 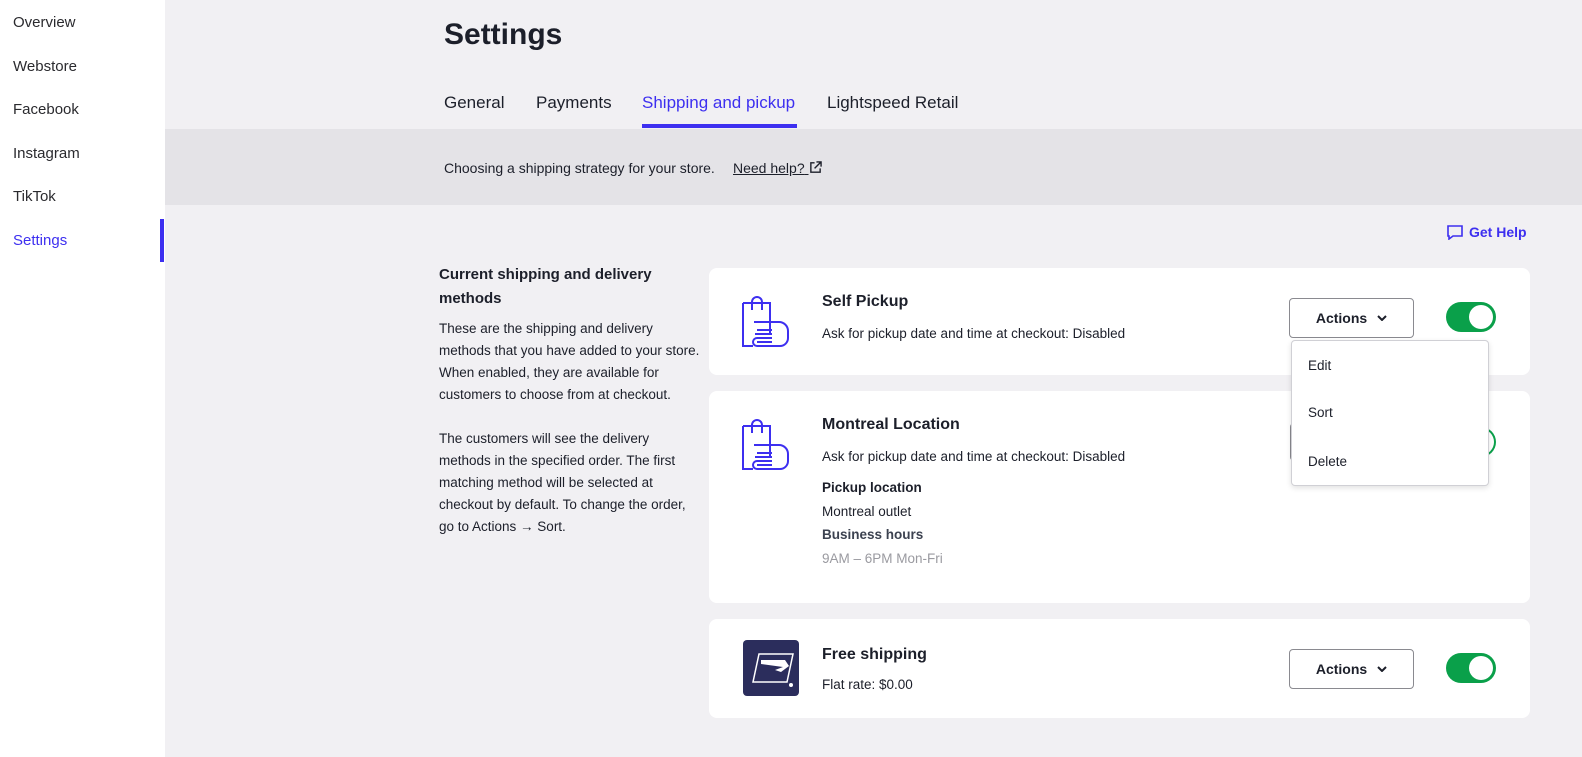 What do you see at coordinates (873, 534) in the screenshot?
I see `business-hours-label: Business hours` at bounding box center [873, 534].